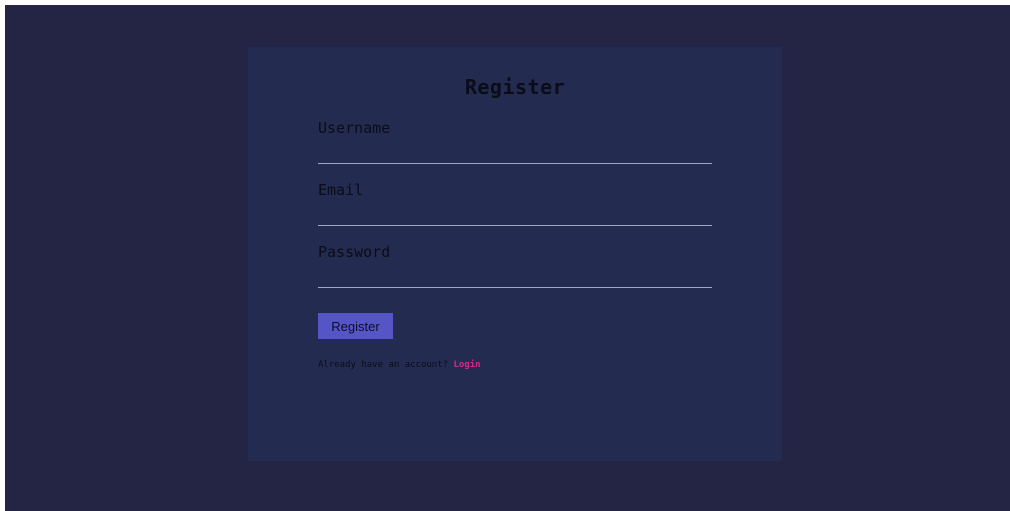 This screenshot has height=511, width=1010. I want to click on login-prompt-text: Already have an account?, so click(383, 365).